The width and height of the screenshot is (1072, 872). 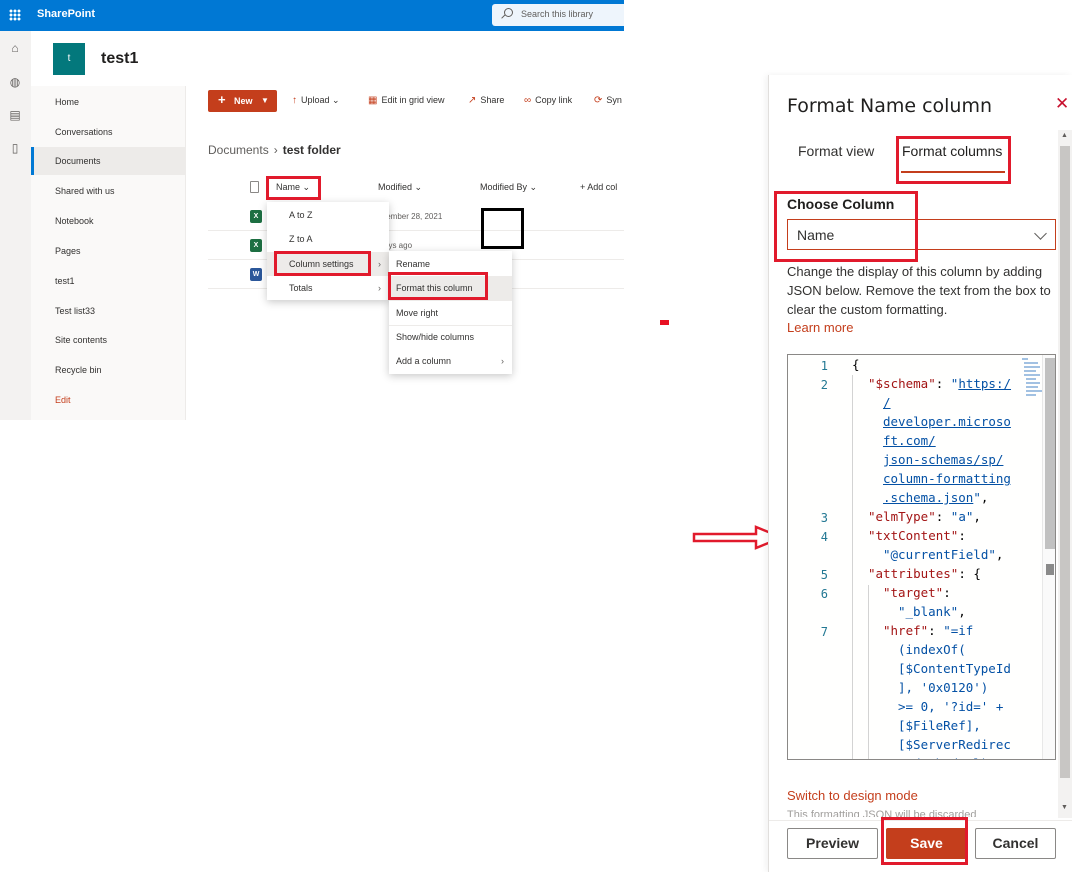 I want to click on site-title: test1, so click(x=119, y=59).